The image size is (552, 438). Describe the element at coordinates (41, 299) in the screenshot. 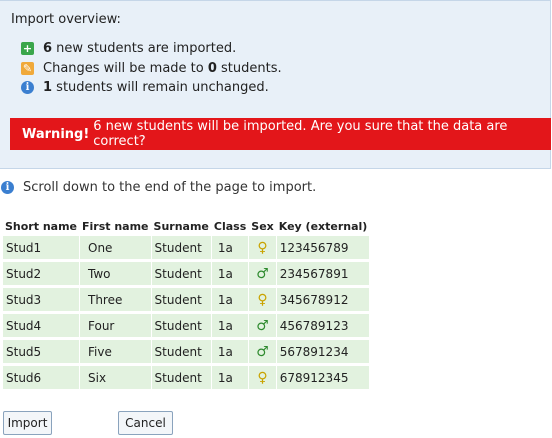

I see `short-name-cell: Stud3` at that location.